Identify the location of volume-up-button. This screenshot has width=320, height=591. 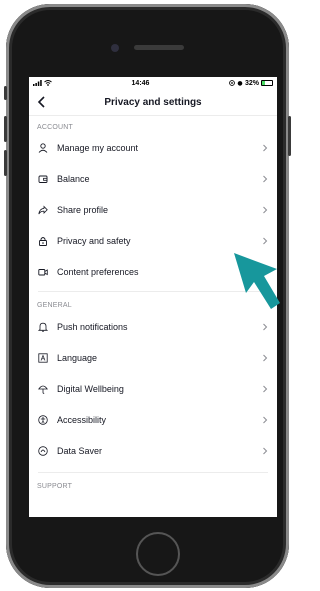
(5, 129).